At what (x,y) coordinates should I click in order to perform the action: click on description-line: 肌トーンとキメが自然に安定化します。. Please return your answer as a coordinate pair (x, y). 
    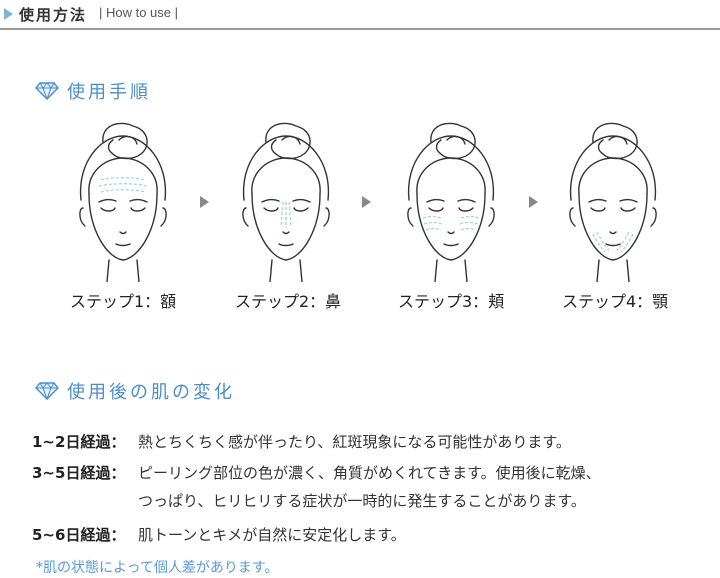
    Looking at the image, I should click on (272, 535).